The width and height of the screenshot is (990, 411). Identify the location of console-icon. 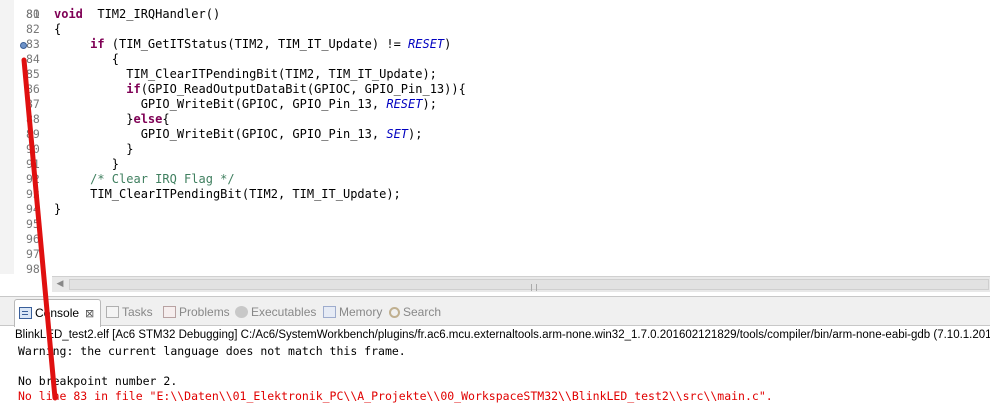
(25, 313).